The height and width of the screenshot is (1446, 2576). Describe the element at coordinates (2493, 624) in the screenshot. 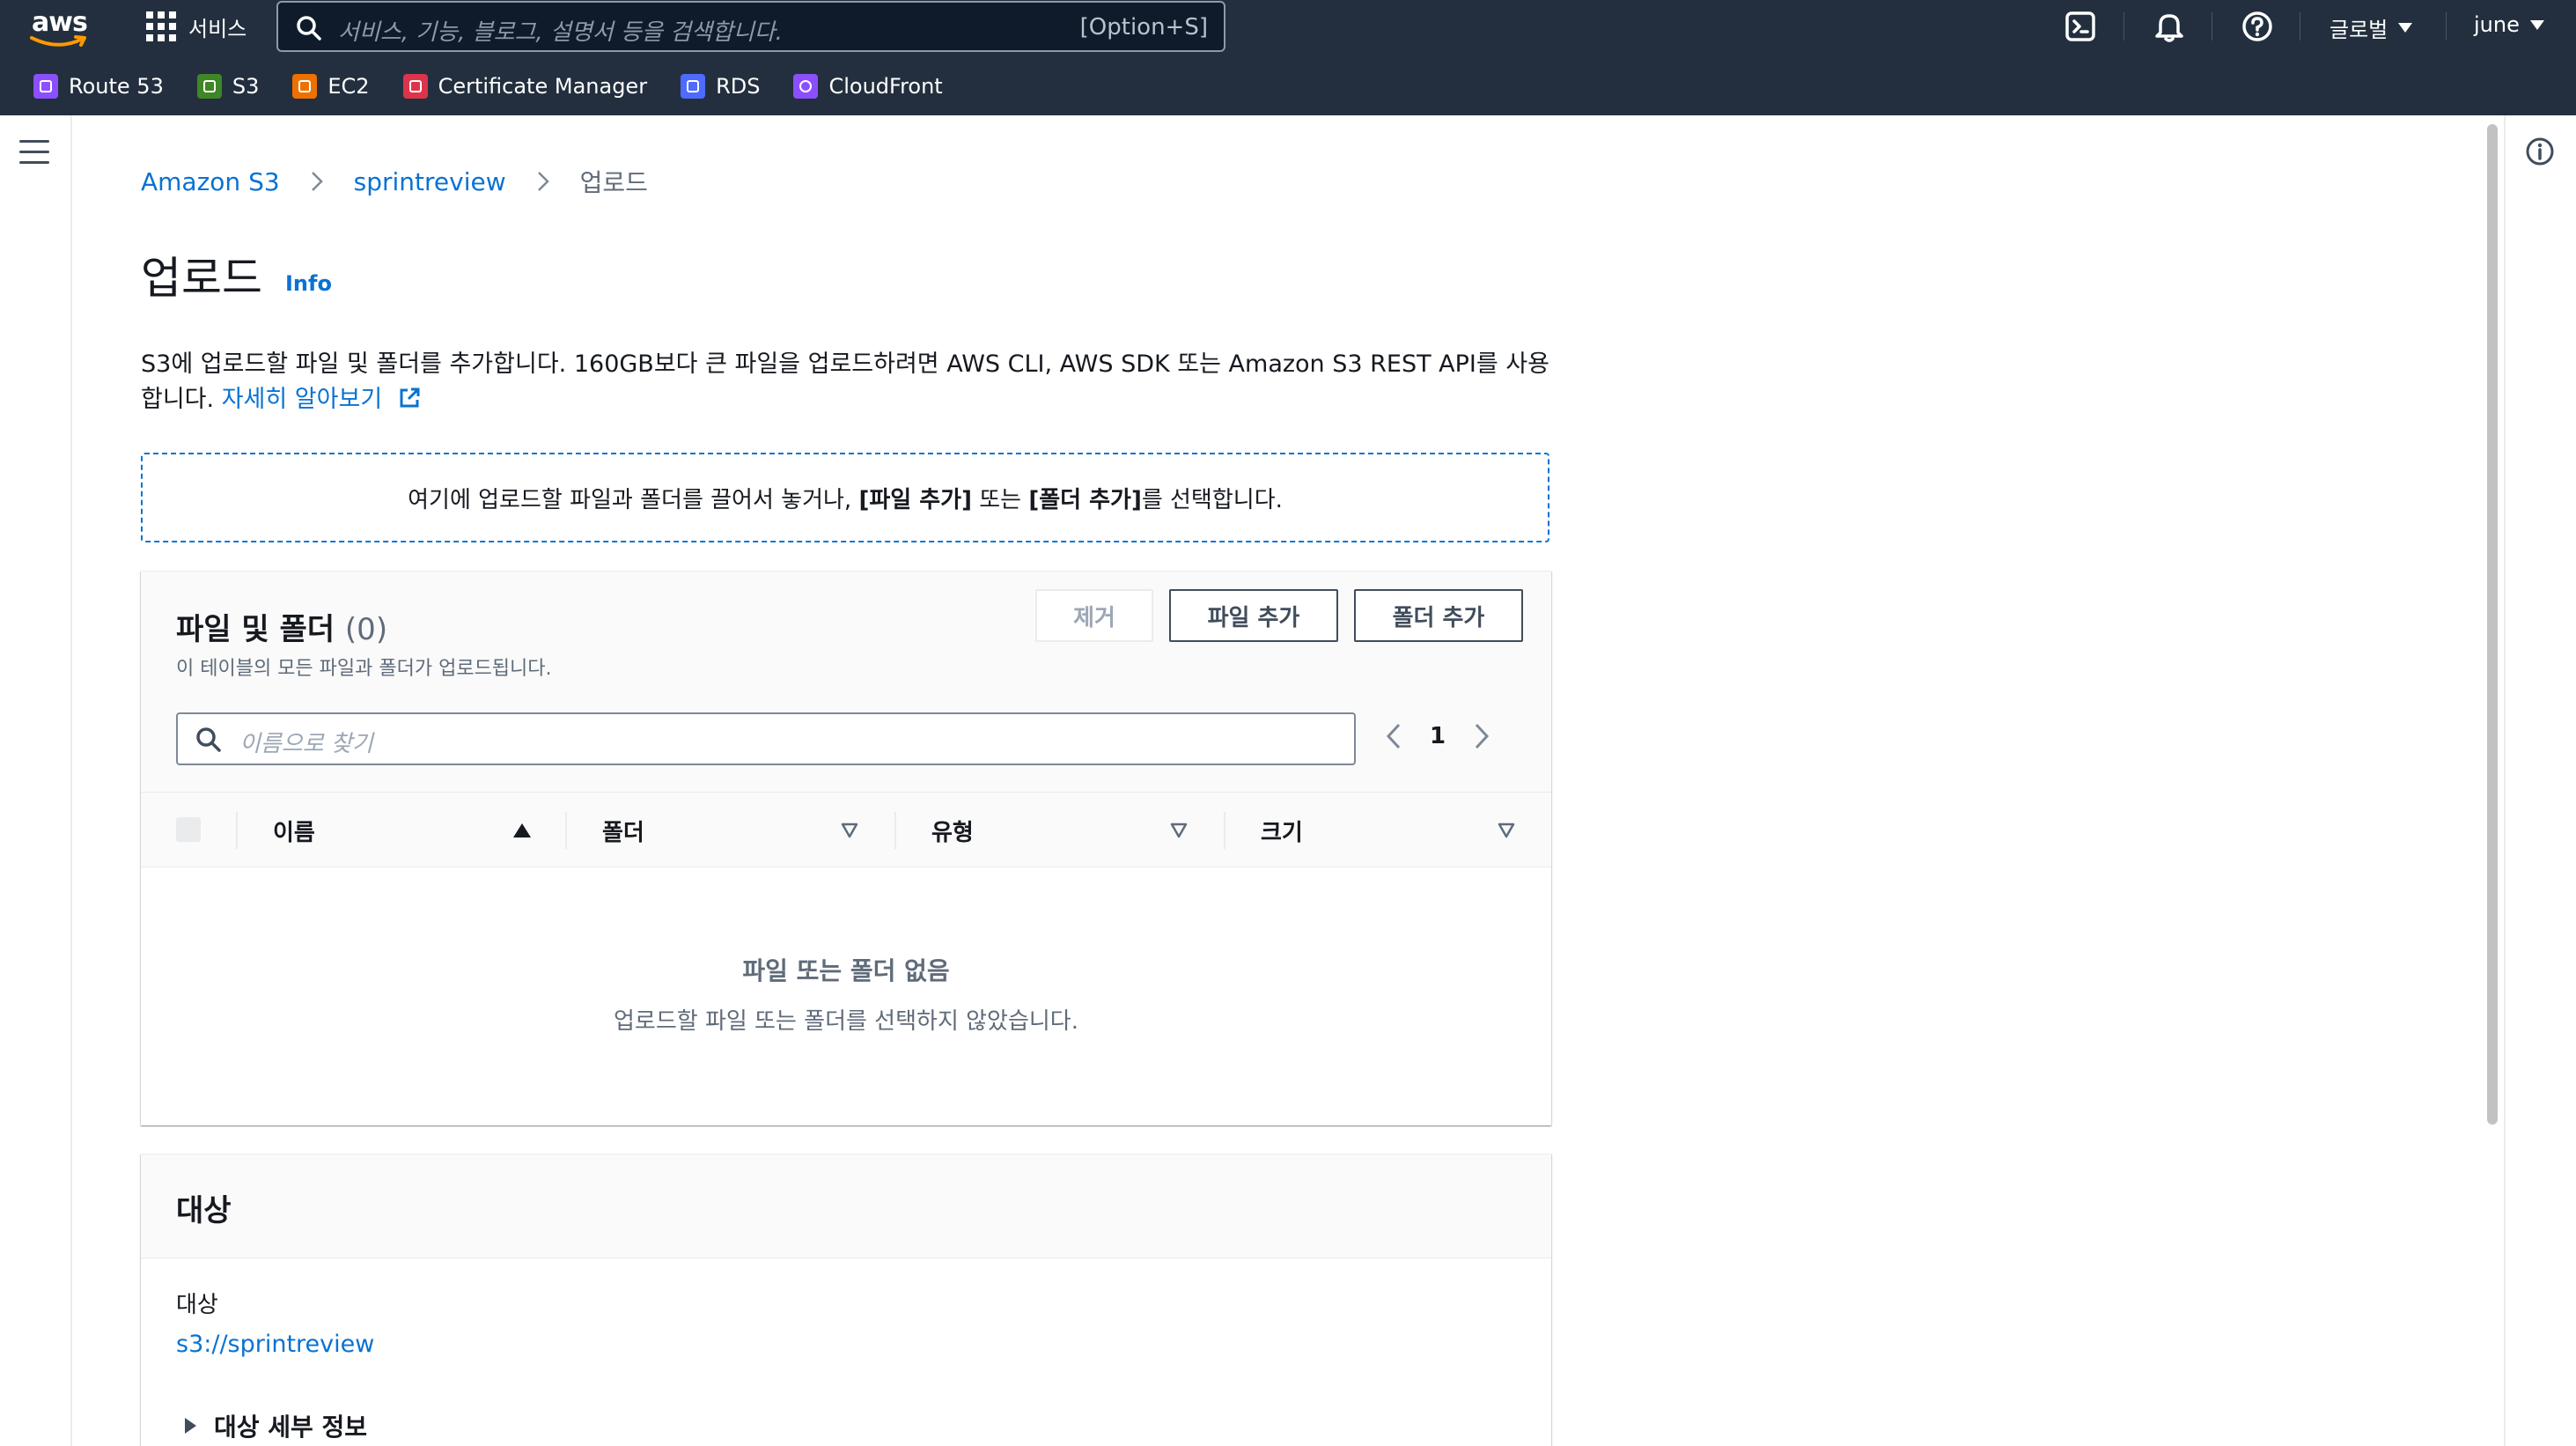

I see `scrollbar-thumb` at that location.